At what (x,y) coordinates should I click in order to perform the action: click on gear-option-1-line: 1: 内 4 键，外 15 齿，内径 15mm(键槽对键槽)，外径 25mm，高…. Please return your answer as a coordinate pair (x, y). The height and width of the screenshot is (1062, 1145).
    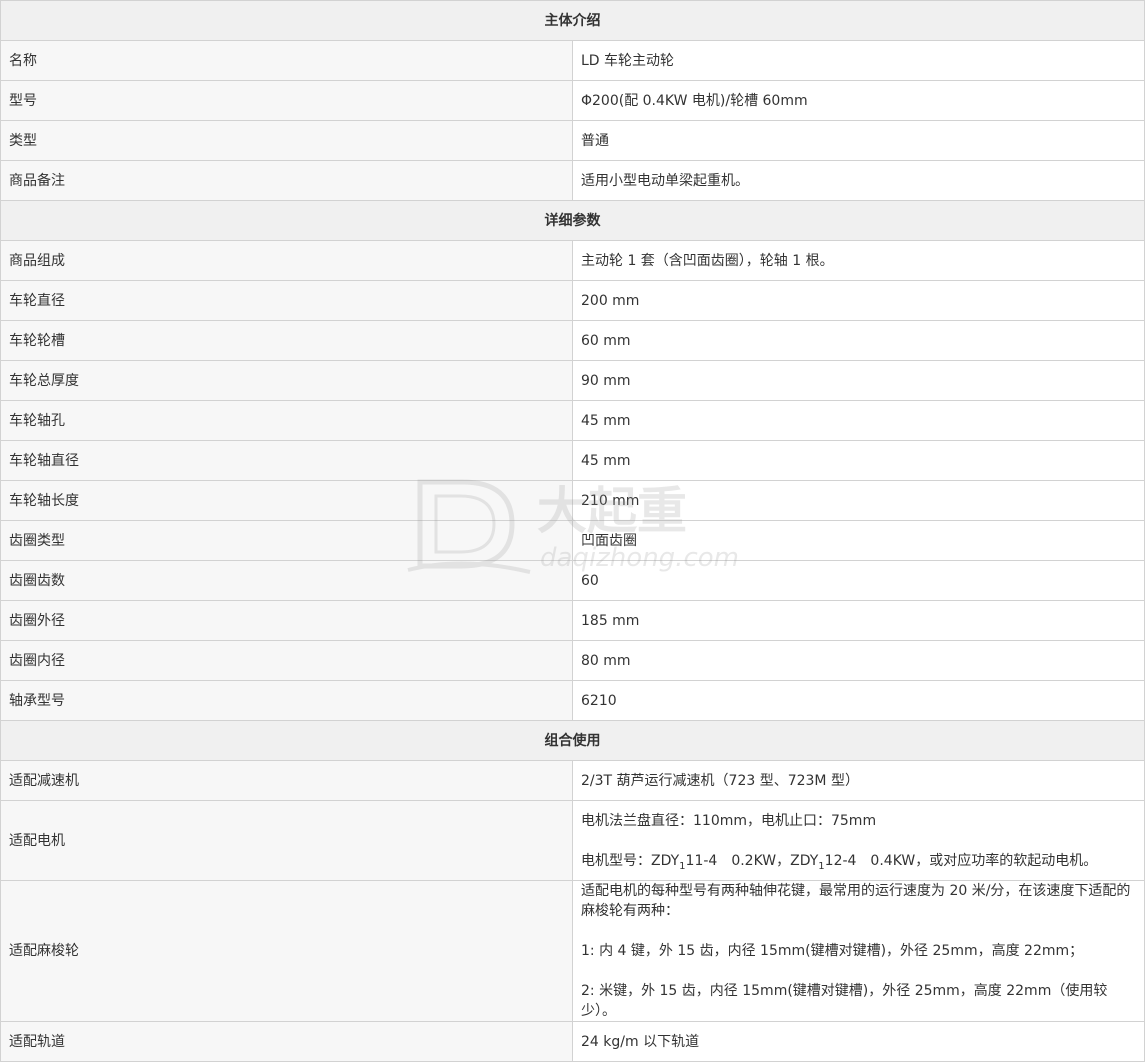
    Looking at the image, I should click on (832, 951).